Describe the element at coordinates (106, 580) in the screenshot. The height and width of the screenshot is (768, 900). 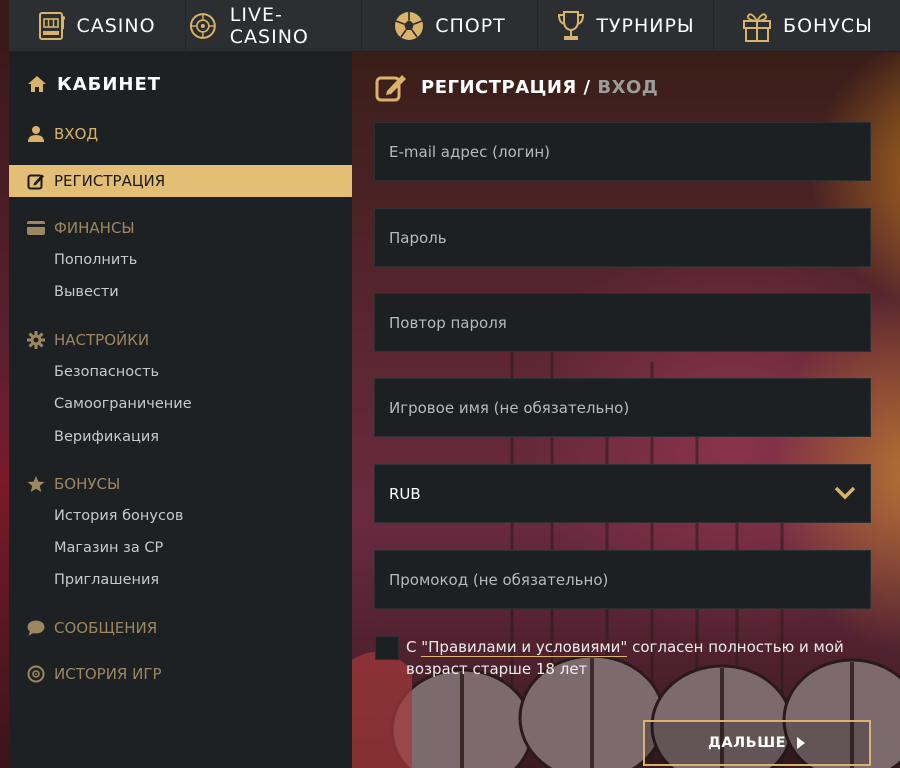
I see `sidebar-item-invitations: Приглашения` at that location.